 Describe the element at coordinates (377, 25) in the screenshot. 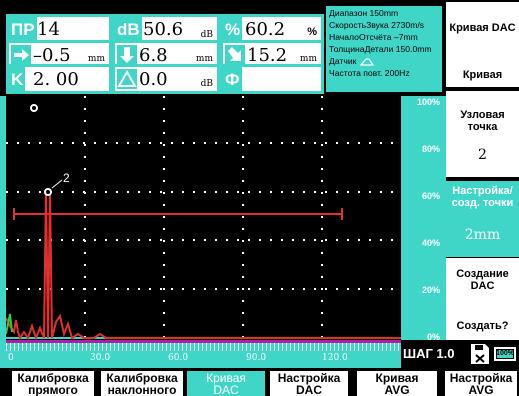

I see `info-velocity: СкоростьЗвука 2730m/s` at that location.